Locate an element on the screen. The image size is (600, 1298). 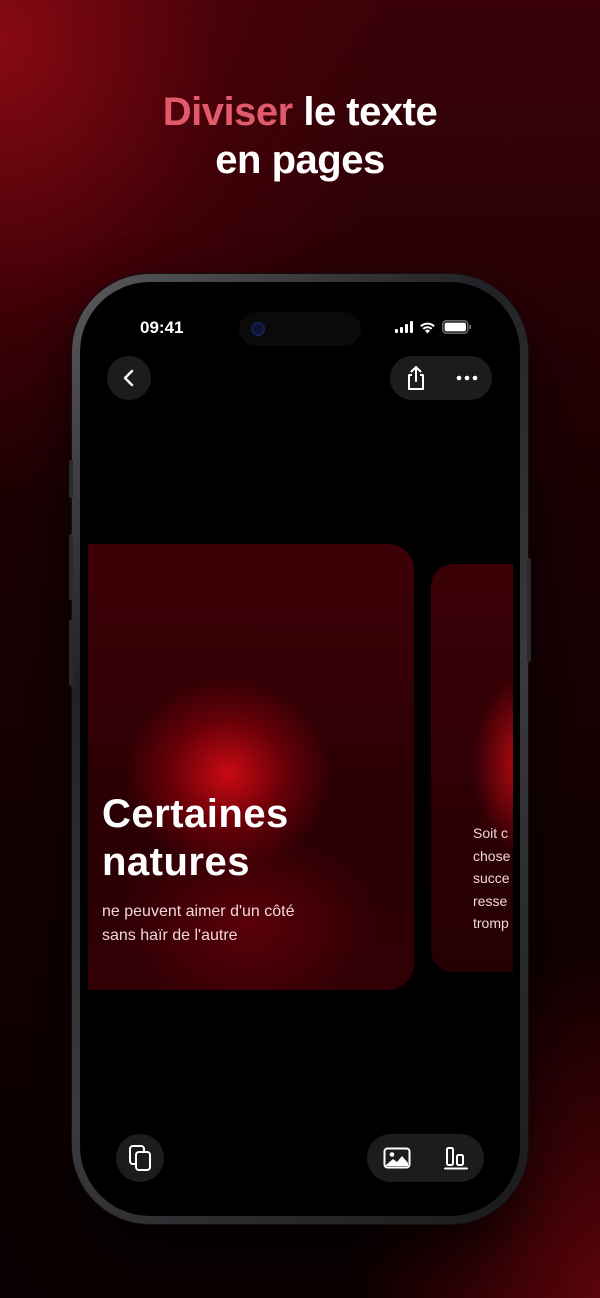
phone-volume-down-button is located at coordinates (71, 653).